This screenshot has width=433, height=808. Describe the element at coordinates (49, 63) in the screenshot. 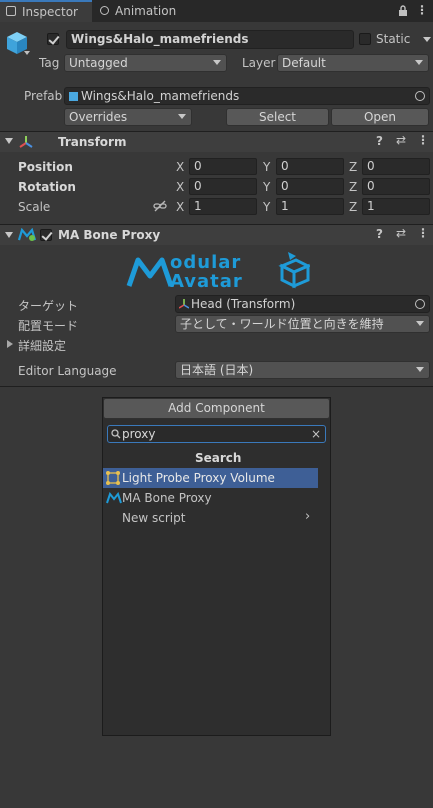

I see `tag-label: Tag` at that location.